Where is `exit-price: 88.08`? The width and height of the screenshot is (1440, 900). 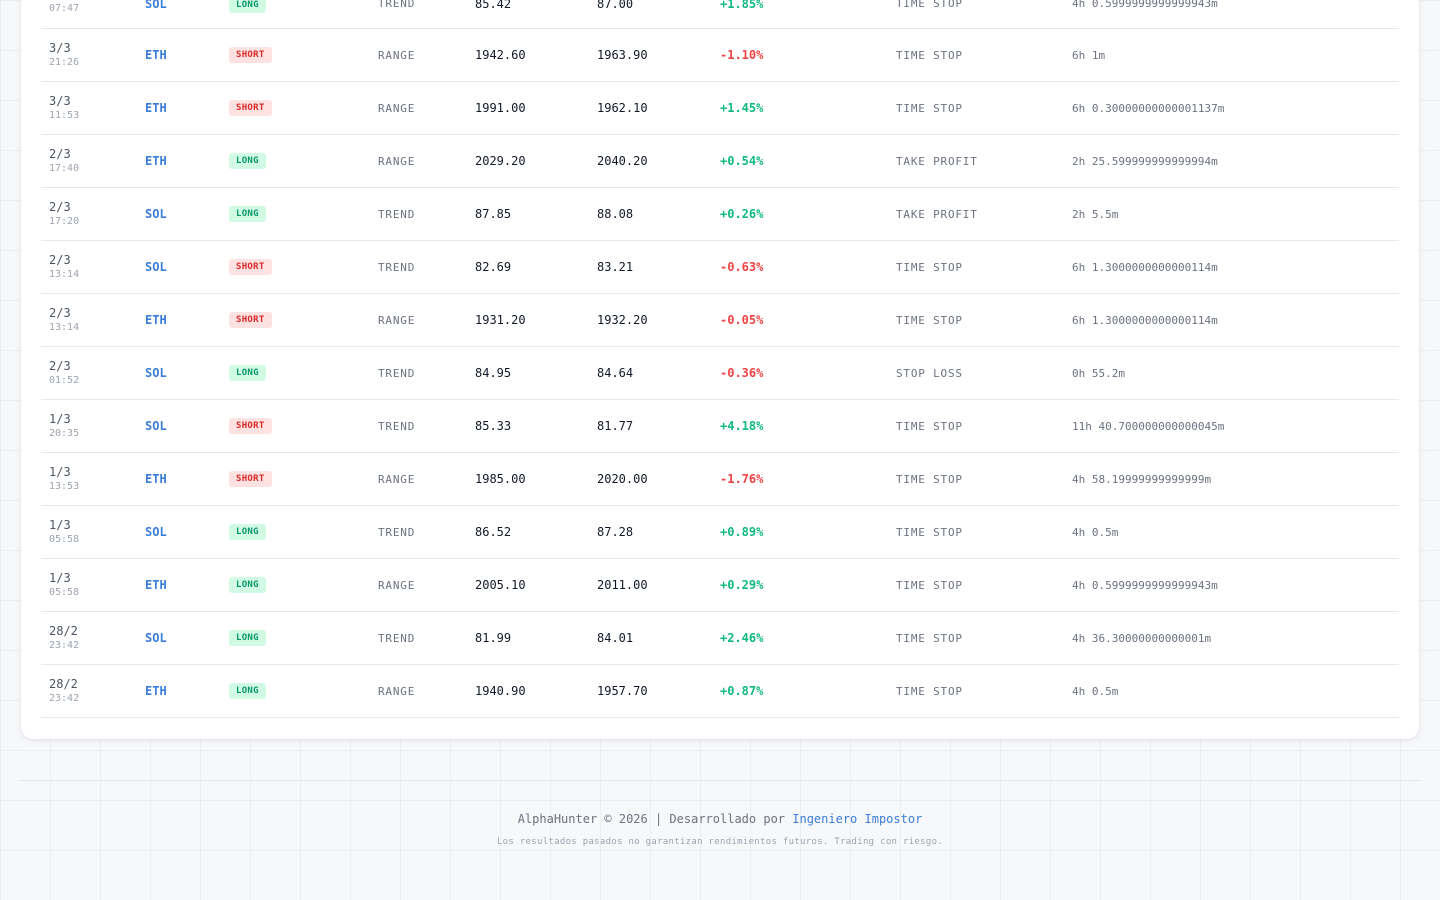
exit-price: 88.08 is located at coordinates (615, 214).